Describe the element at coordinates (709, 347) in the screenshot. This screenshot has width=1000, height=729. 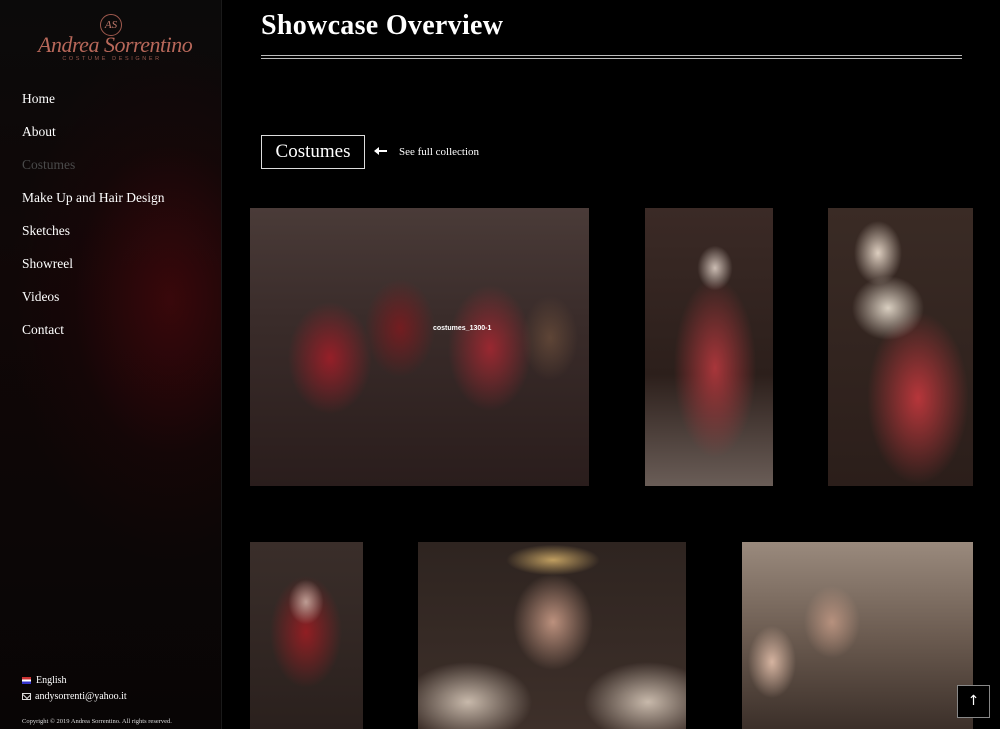
I see `costume-photo-seated-woman` at that location.